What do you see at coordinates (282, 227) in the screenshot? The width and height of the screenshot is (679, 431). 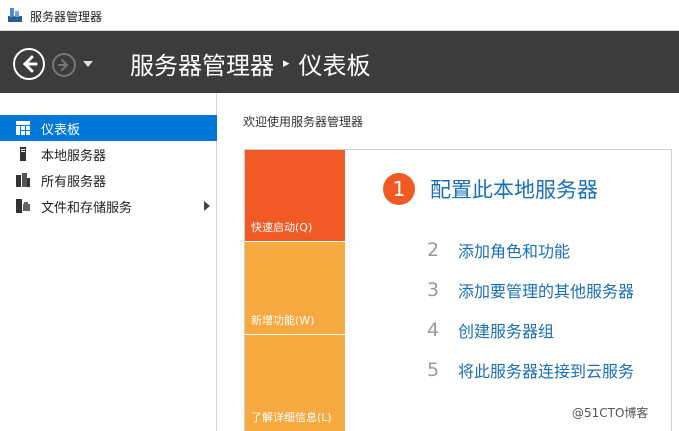 I see `tile-label: 快速启动(Q)` at bounding box center [282, 227].